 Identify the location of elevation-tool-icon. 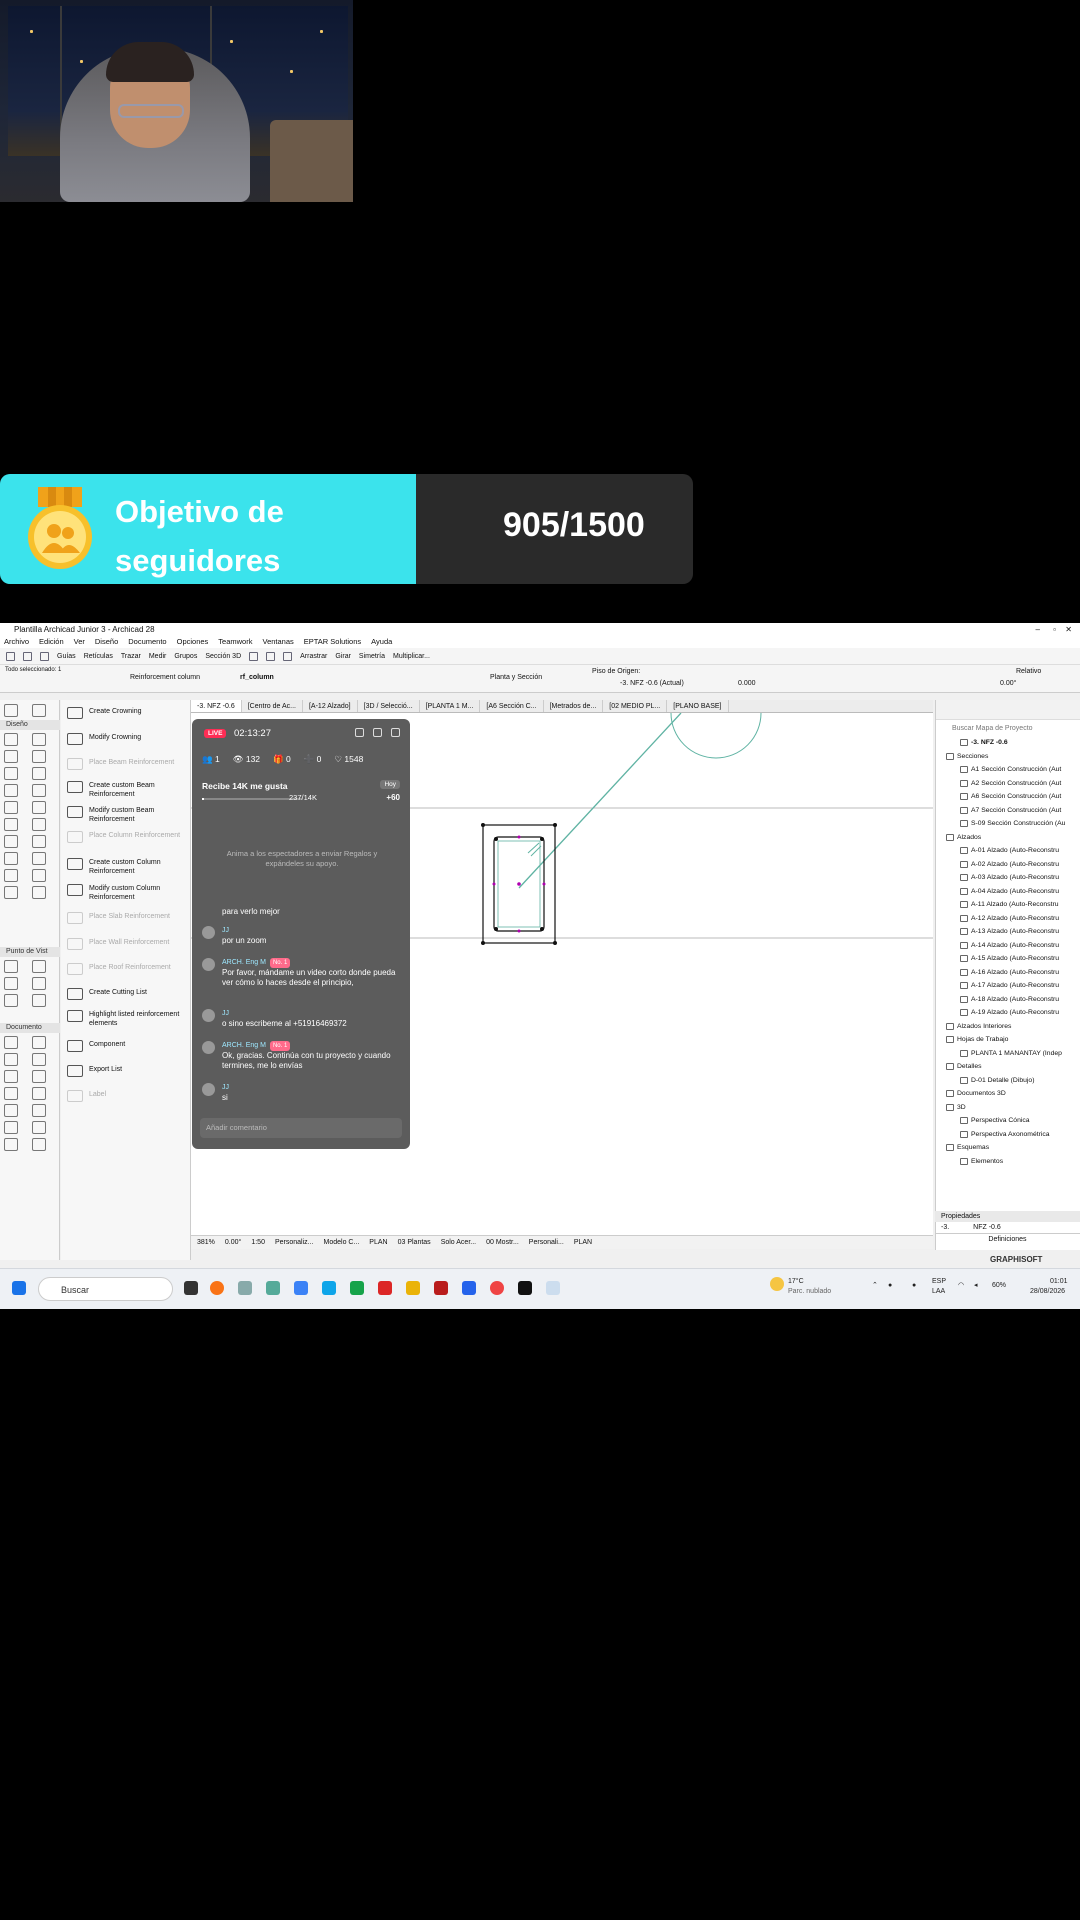
(39, 966).